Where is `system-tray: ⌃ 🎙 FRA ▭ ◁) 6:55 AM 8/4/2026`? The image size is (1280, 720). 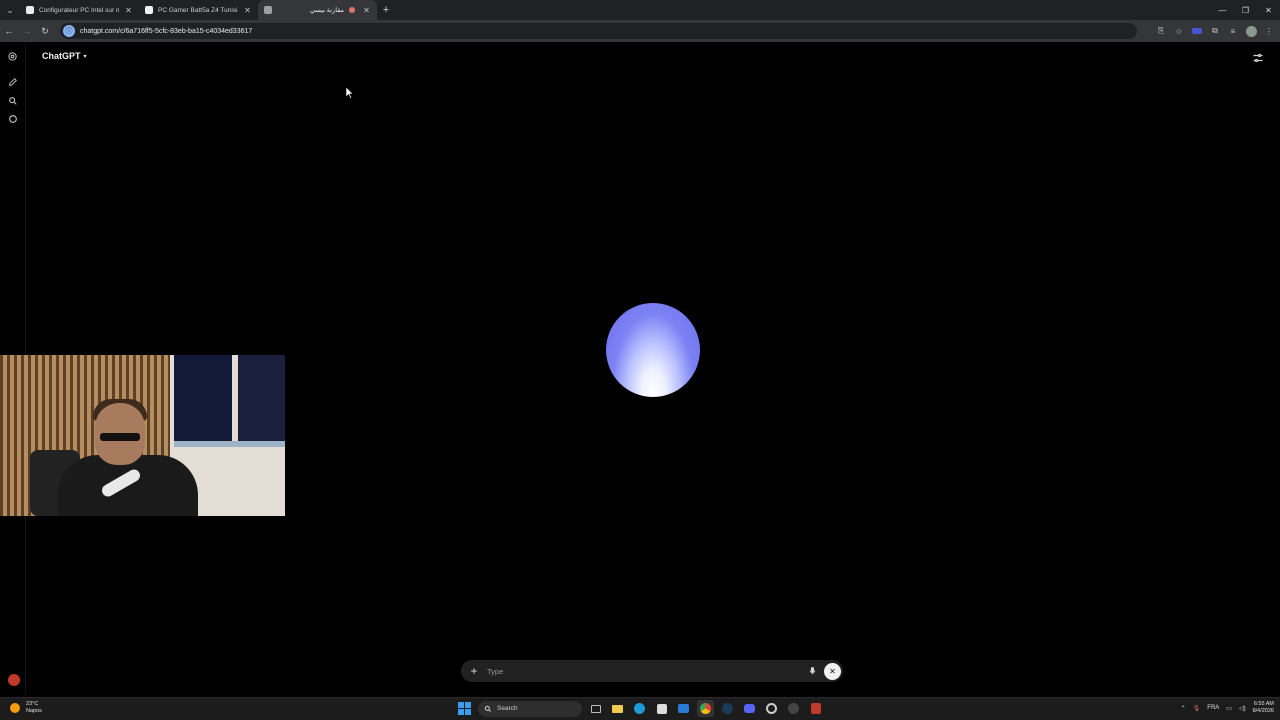 system-tray: ⌃ 🎙 FRA ▭ ◁) 6:55 AM 8/4/2026 is located at coordinates (1227, 708).